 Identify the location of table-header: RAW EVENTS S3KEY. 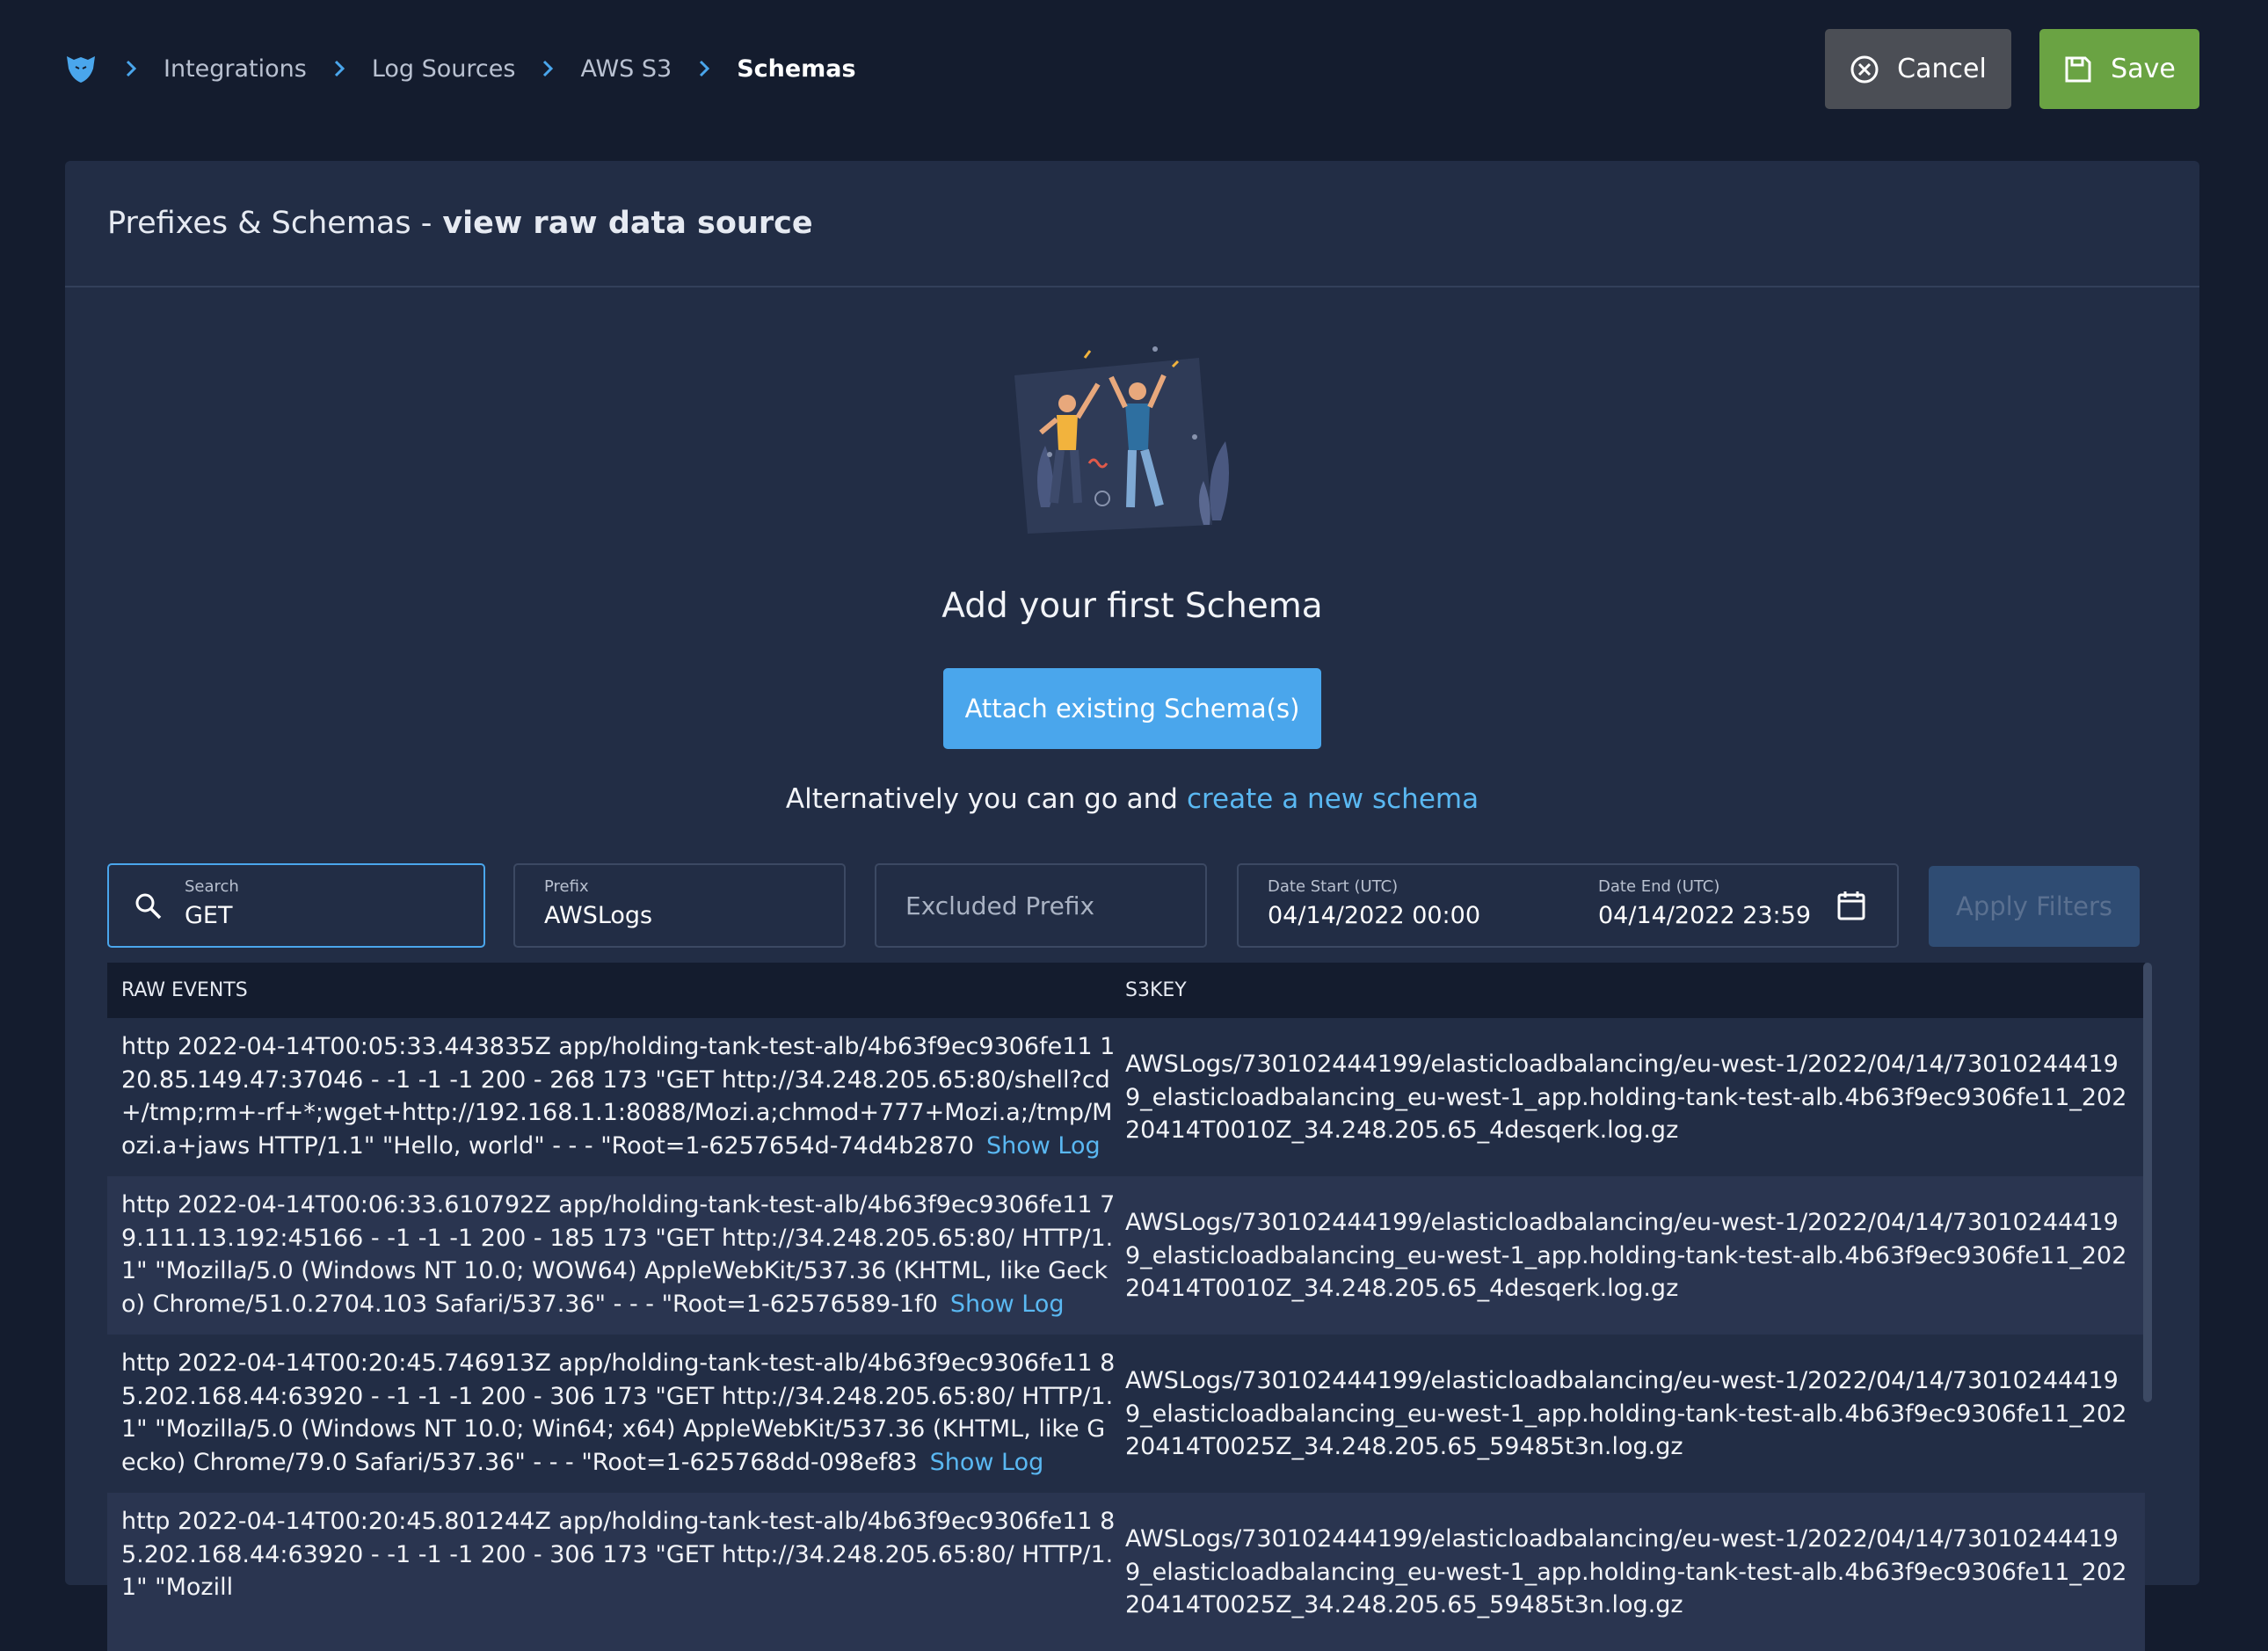
(1126, 991).